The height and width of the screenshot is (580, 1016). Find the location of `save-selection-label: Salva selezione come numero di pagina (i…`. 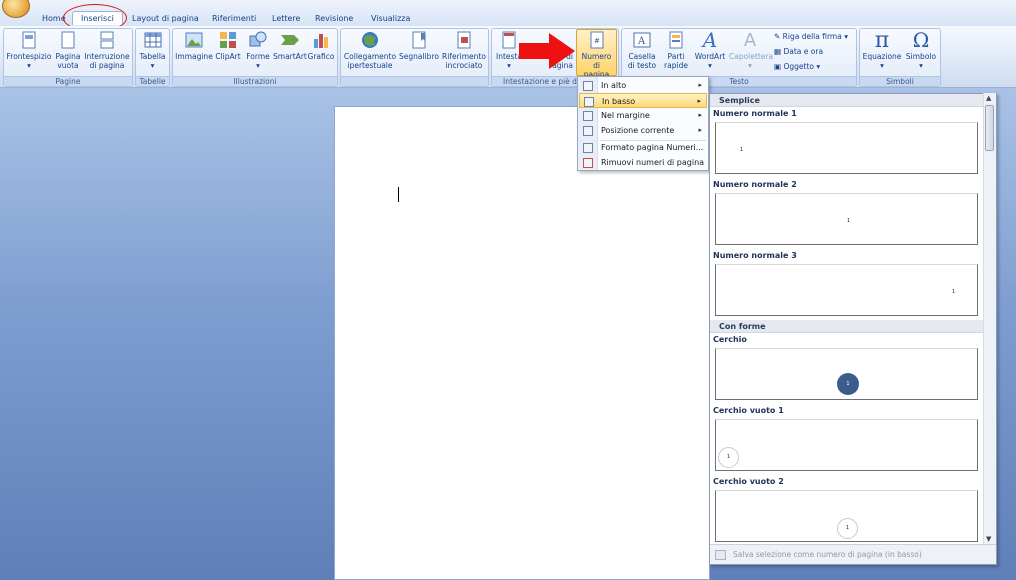

save-selection-label: Salva selezione come numero di pagina (i… is located at coordinates (827, 554).